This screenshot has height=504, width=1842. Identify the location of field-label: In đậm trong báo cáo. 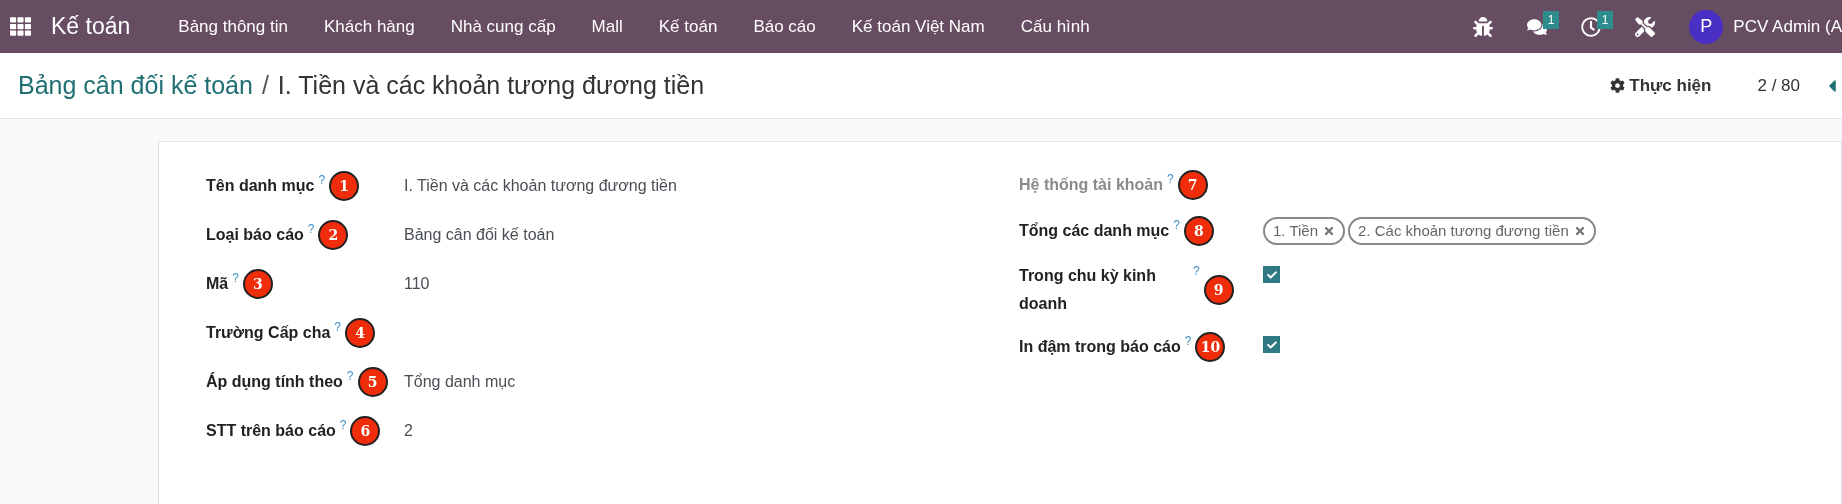
(1100, 347).